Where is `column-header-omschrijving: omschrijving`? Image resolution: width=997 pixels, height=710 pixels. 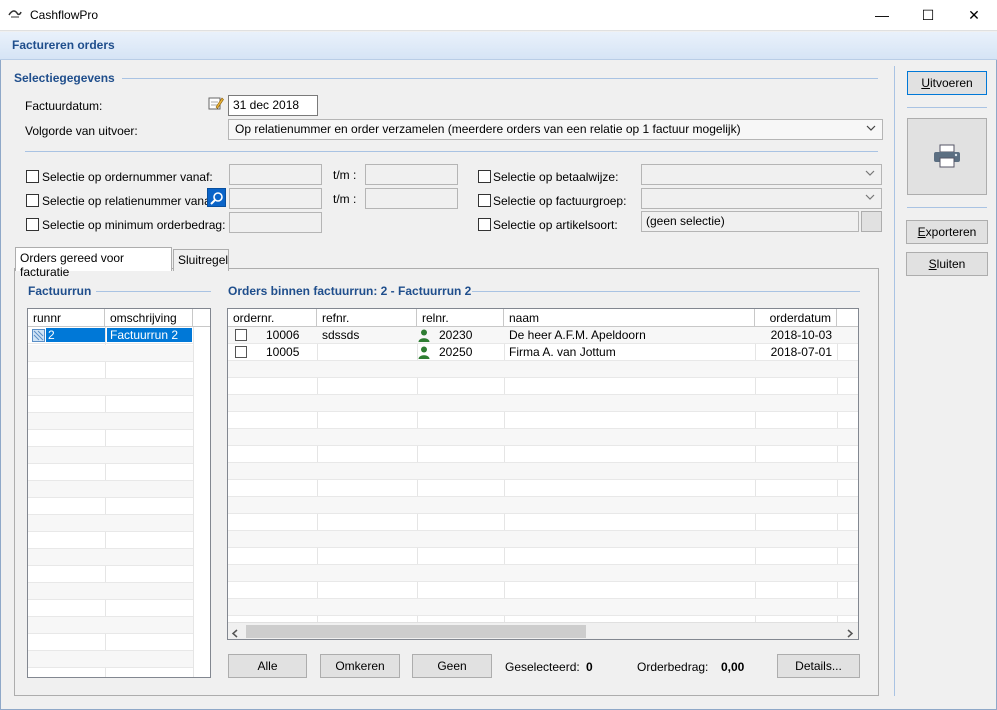 column-header-omschrijving: omschrijving is located at coordinates (149, 318).